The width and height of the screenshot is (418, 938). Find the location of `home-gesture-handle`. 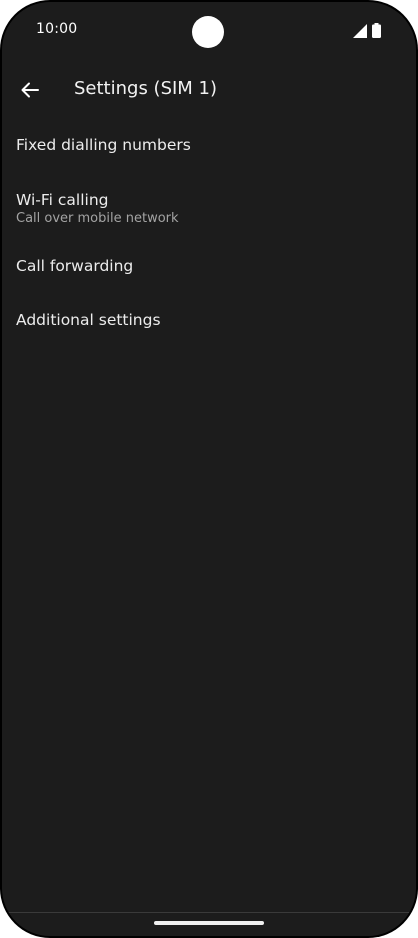

home-gesture-handle is located at coordinates (209, 923).